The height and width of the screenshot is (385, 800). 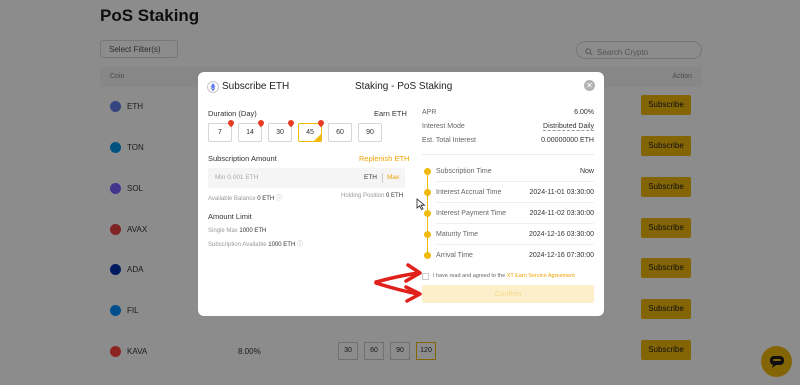 What do you see at coordinates (589, 85) in the screenshot?
I see `close-icon: ✕` at bounding box center [589, 85].